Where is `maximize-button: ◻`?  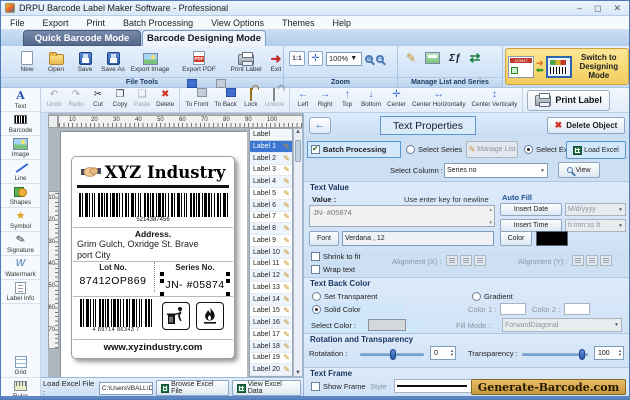
maximize-button: ◻ is located at coordinates (597, 8).